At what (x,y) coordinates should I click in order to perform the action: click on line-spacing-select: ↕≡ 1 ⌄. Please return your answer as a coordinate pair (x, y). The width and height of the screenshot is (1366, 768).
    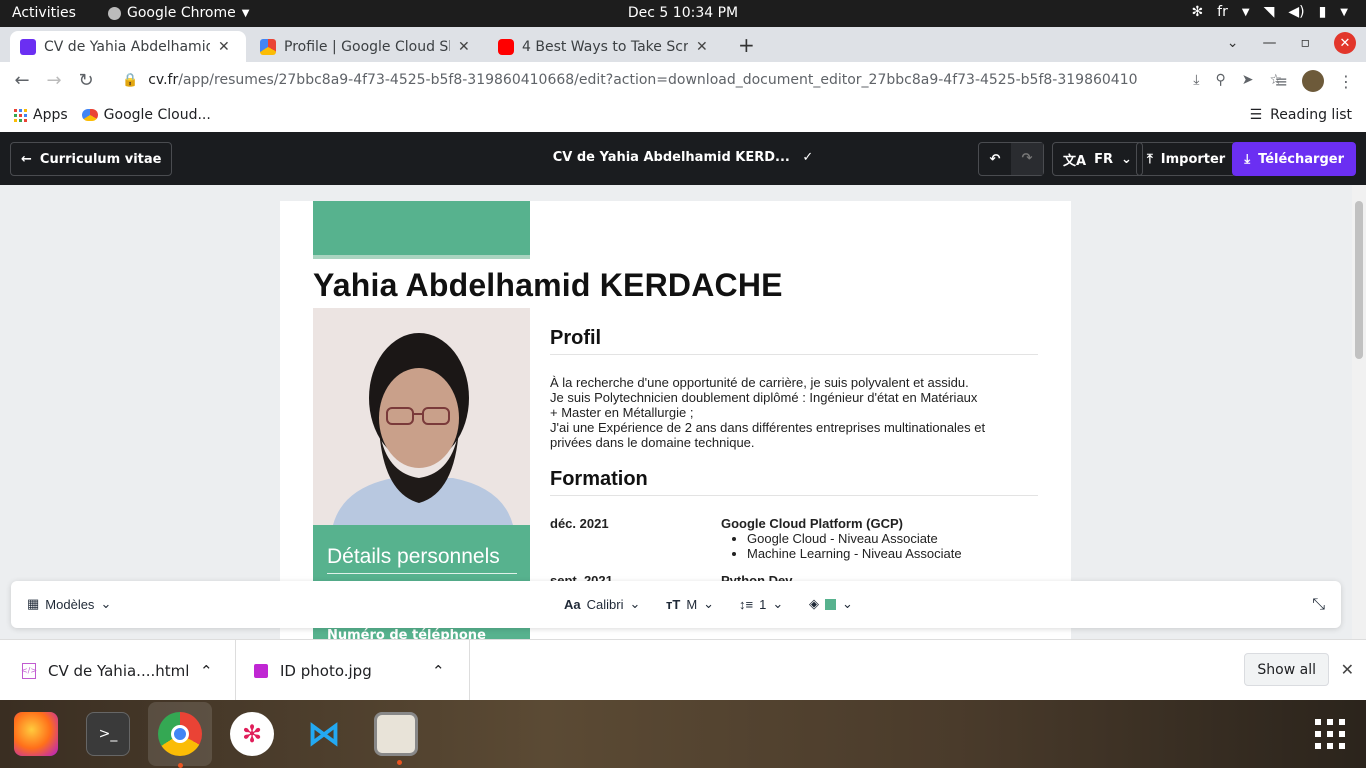
    Looking at the image, I should click on (761, 604).